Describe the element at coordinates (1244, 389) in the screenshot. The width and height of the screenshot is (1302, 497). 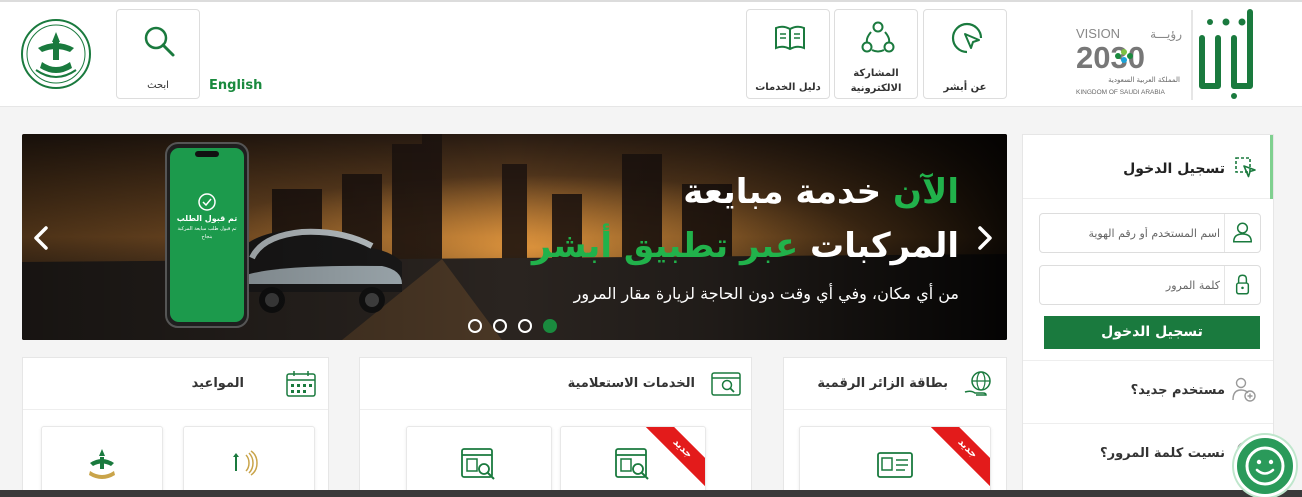
I see `add-user-icon` at that location.